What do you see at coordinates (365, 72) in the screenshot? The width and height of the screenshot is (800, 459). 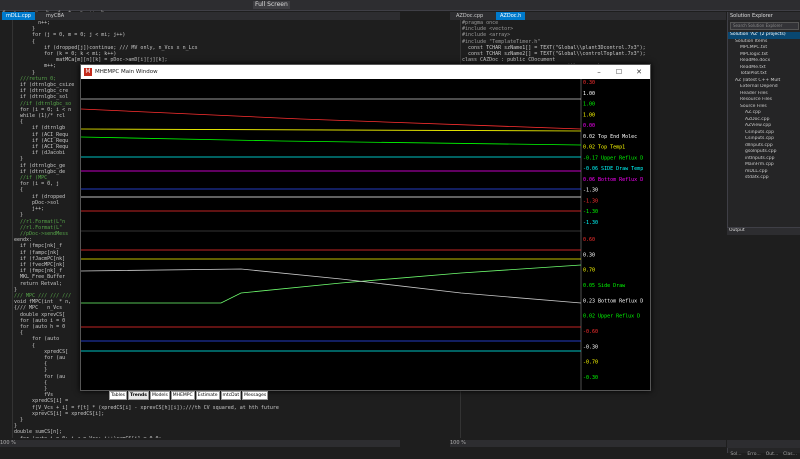 I see `app-titlebar: M MHEMPC Main Window – ☐ ✕` at bounding box center [365, 72].